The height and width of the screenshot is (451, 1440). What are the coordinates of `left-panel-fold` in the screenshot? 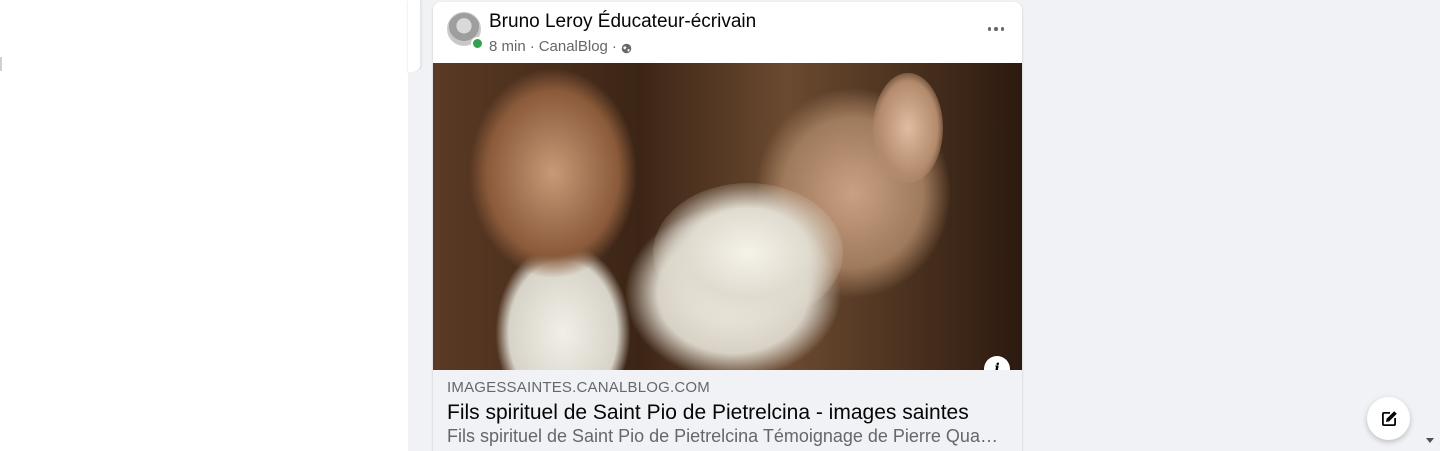 It's located at (414, 36).